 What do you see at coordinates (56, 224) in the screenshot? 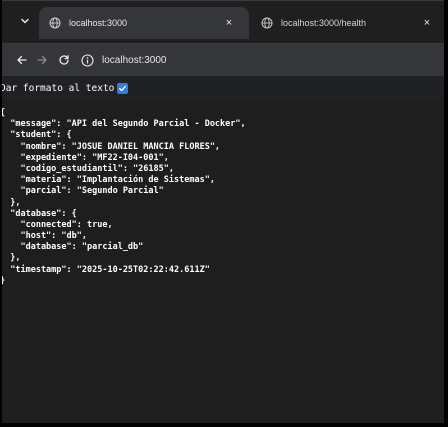
I see `json-line: "connected": true,` at bounding box center [56, 224].